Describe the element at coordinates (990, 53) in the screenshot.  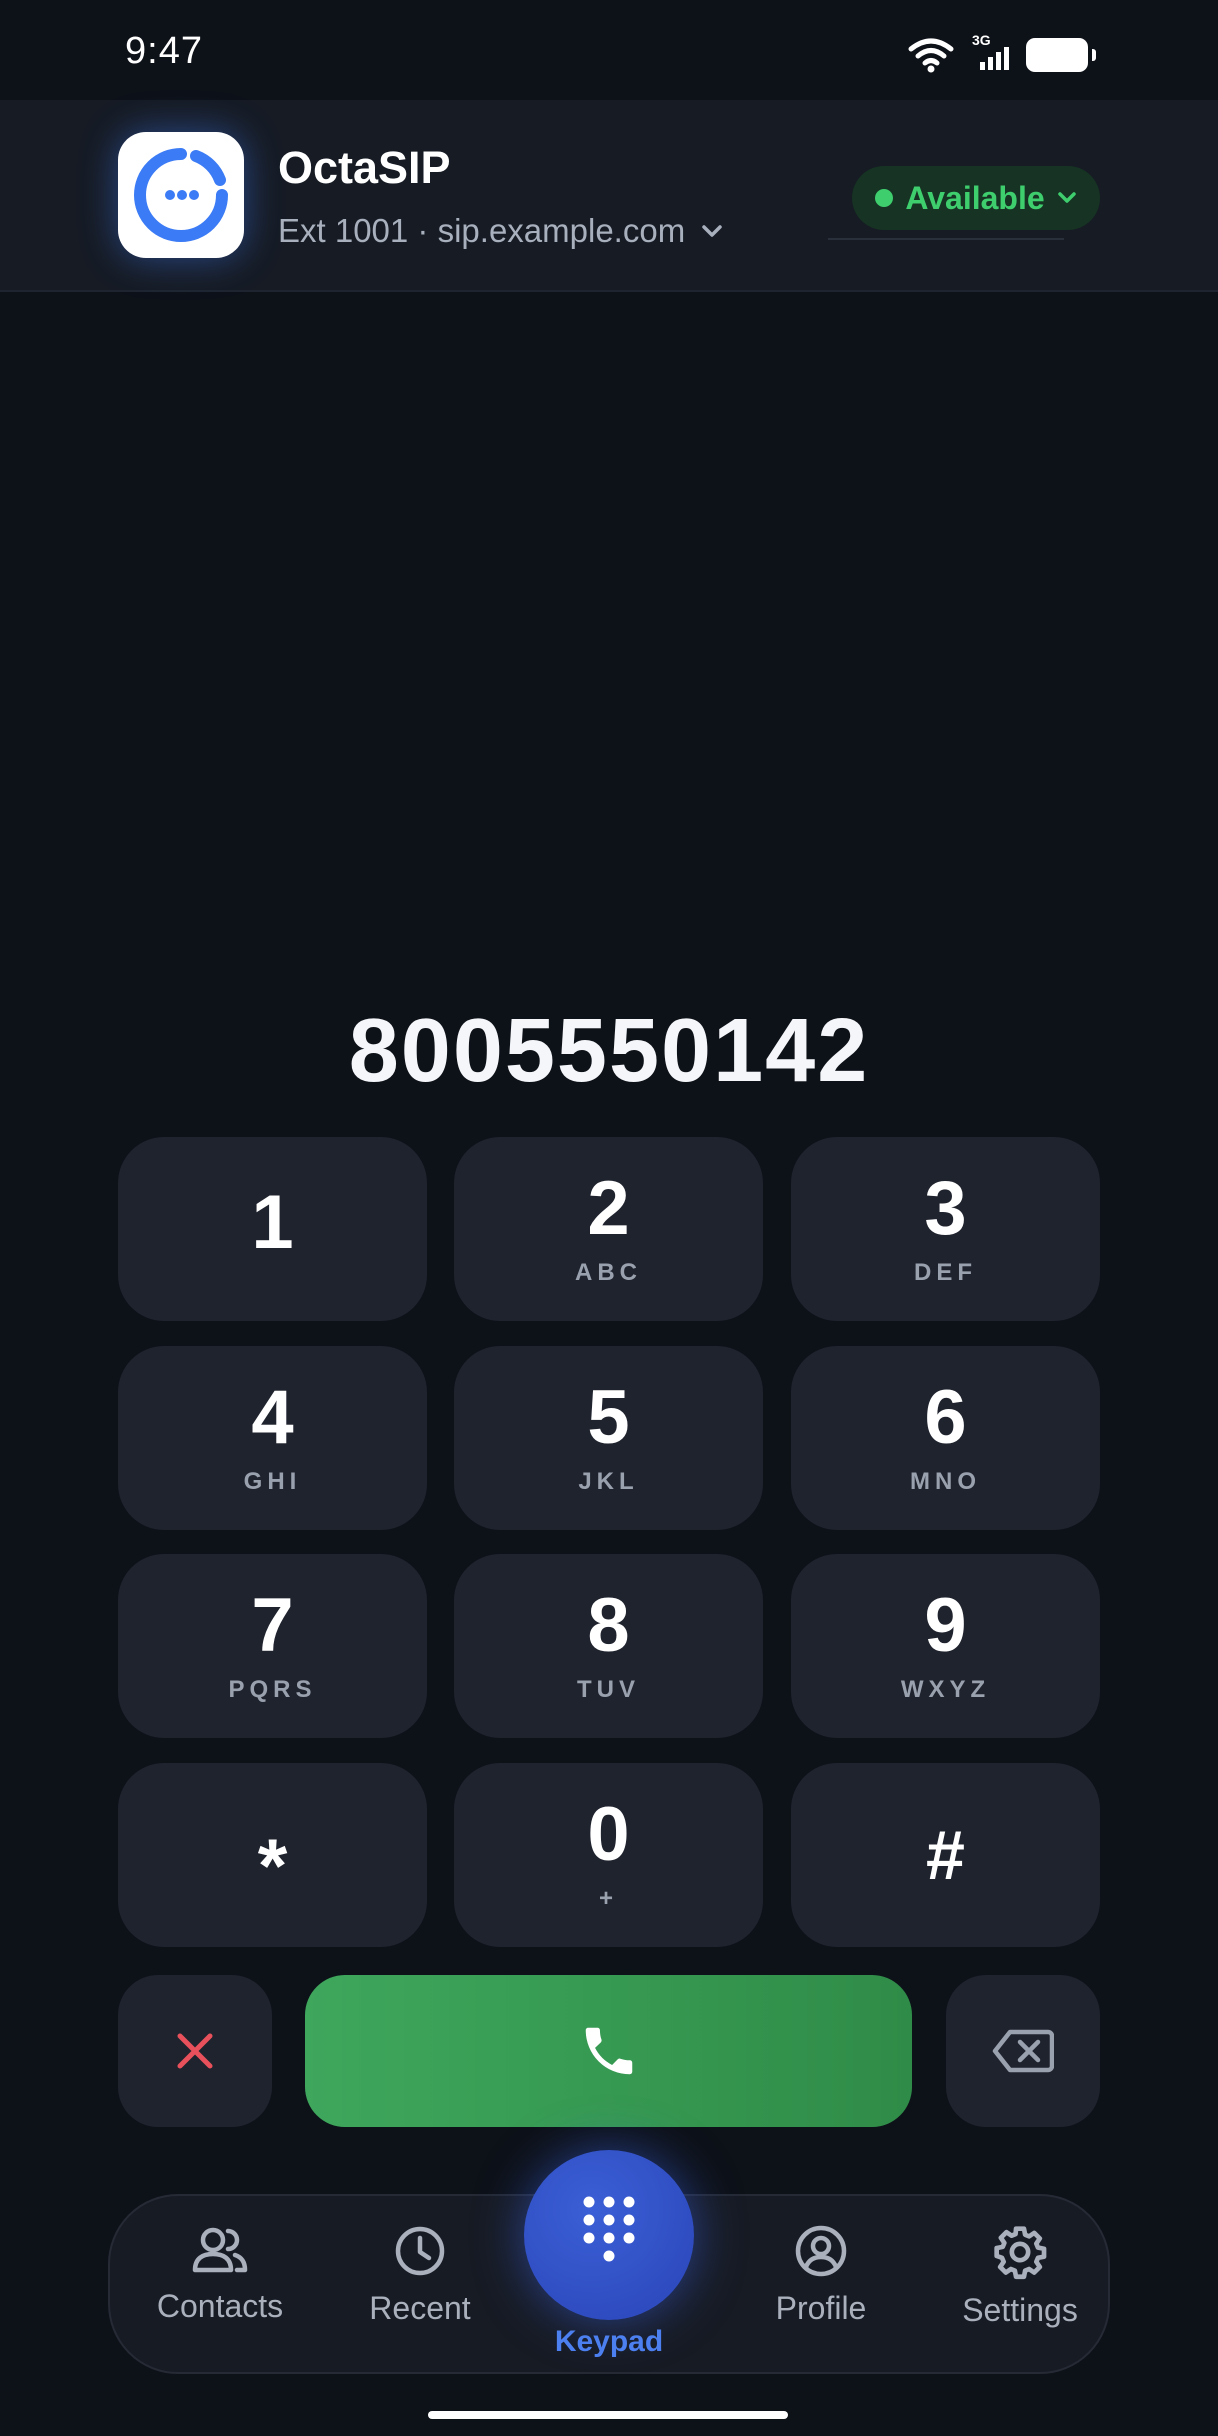
I see `cellular-signal-icon: 3G` at that location.